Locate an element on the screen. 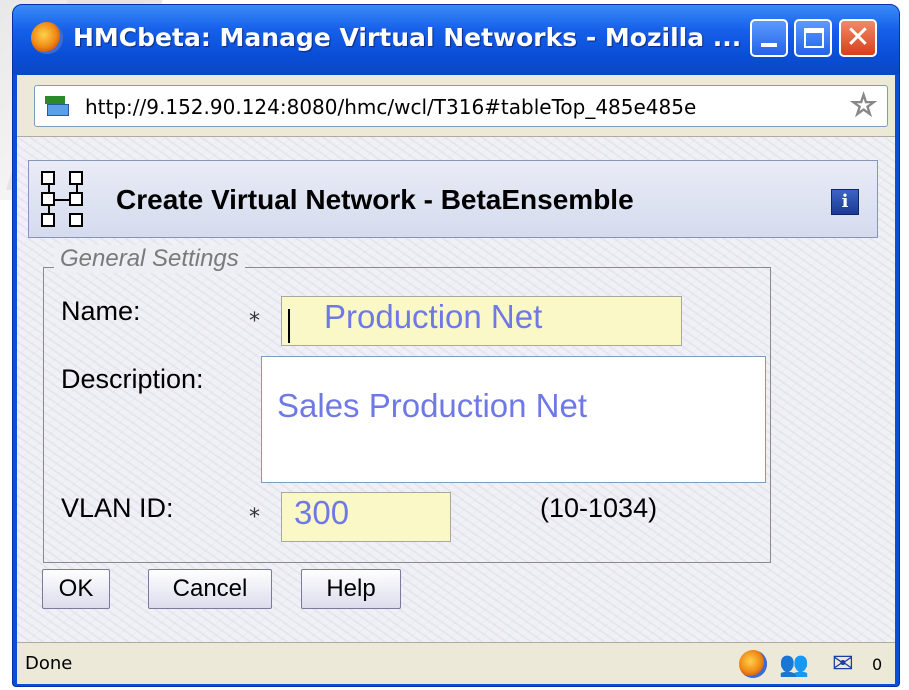  vlan-id-label: VLAN ID: is located at coordinates (117, 508).